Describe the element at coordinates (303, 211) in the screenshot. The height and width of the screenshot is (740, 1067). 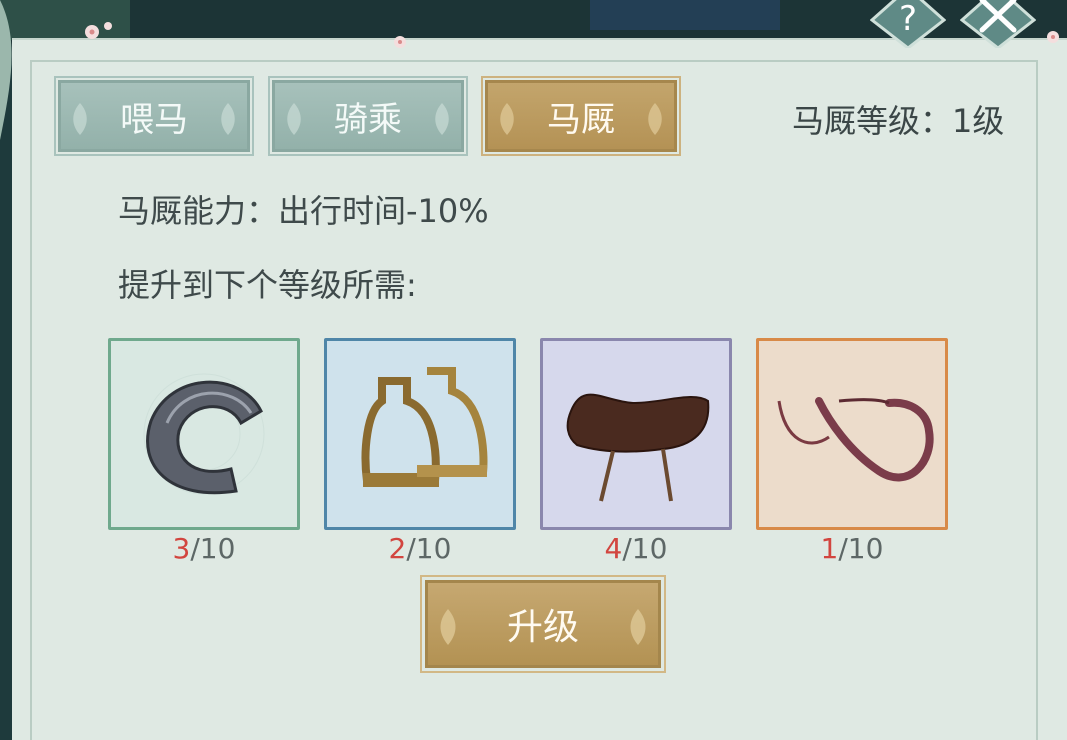
I see `stable-ability-text: 马厩能力：出行时间-10%` at that location.